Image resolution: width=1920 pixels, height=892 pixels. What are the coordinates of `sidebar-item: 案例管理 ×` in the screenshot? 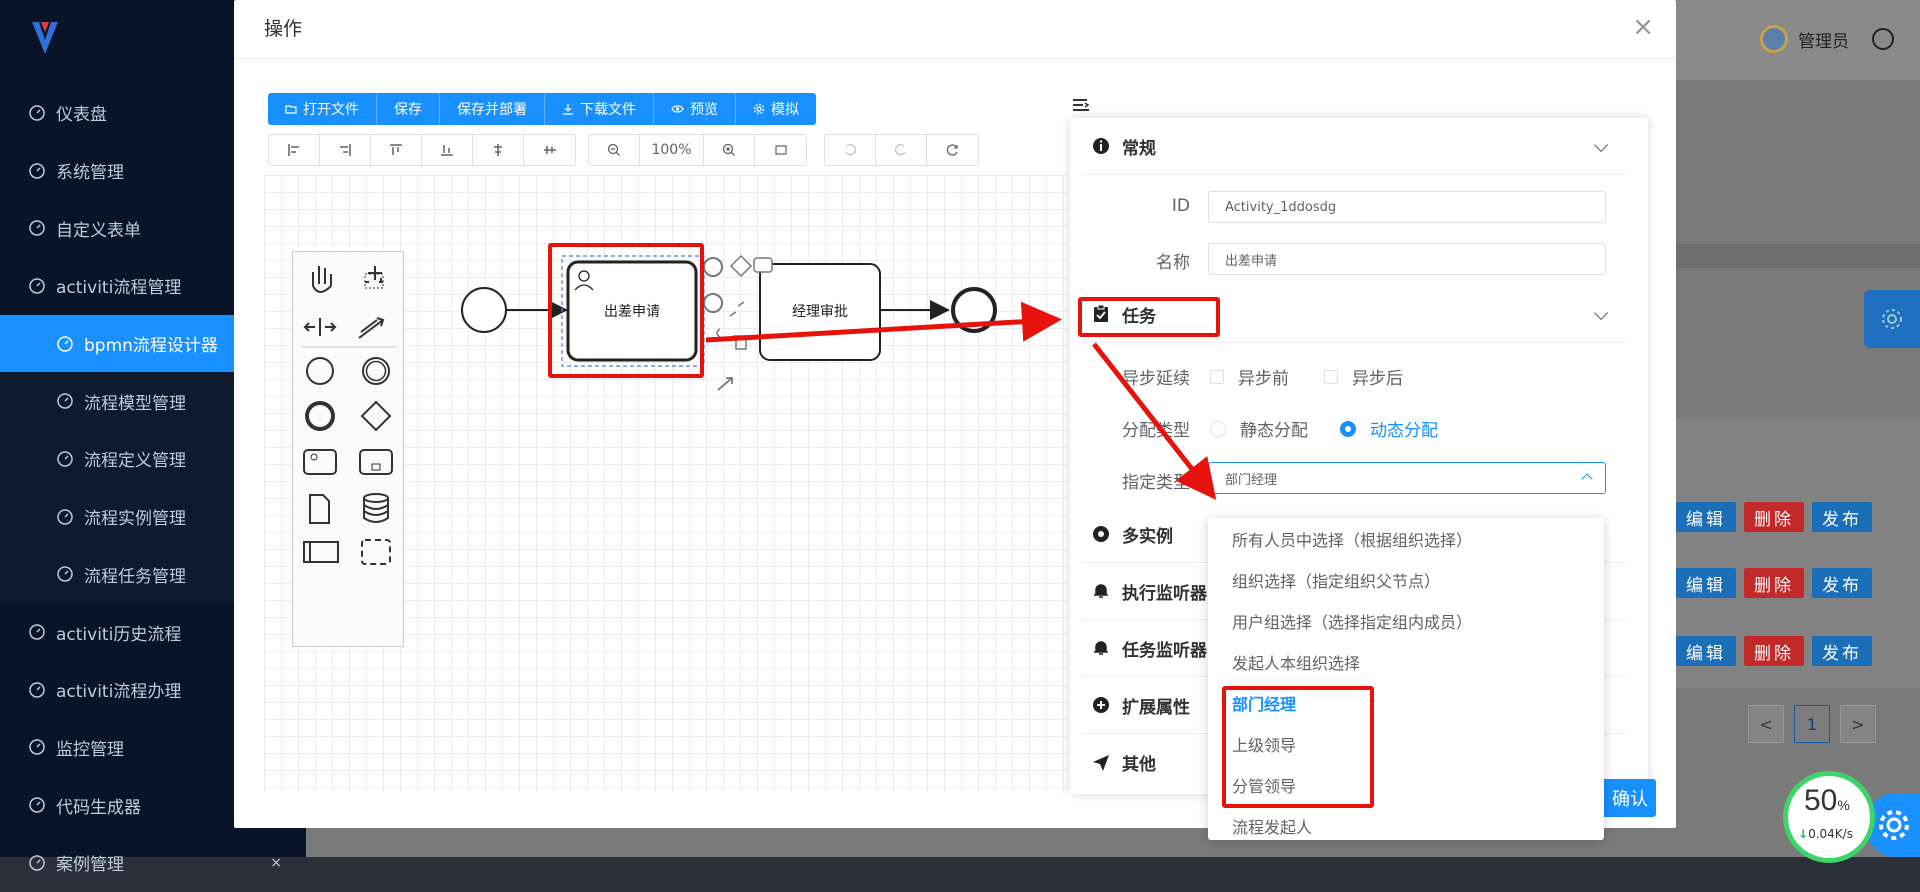 It's located at (153, 863).